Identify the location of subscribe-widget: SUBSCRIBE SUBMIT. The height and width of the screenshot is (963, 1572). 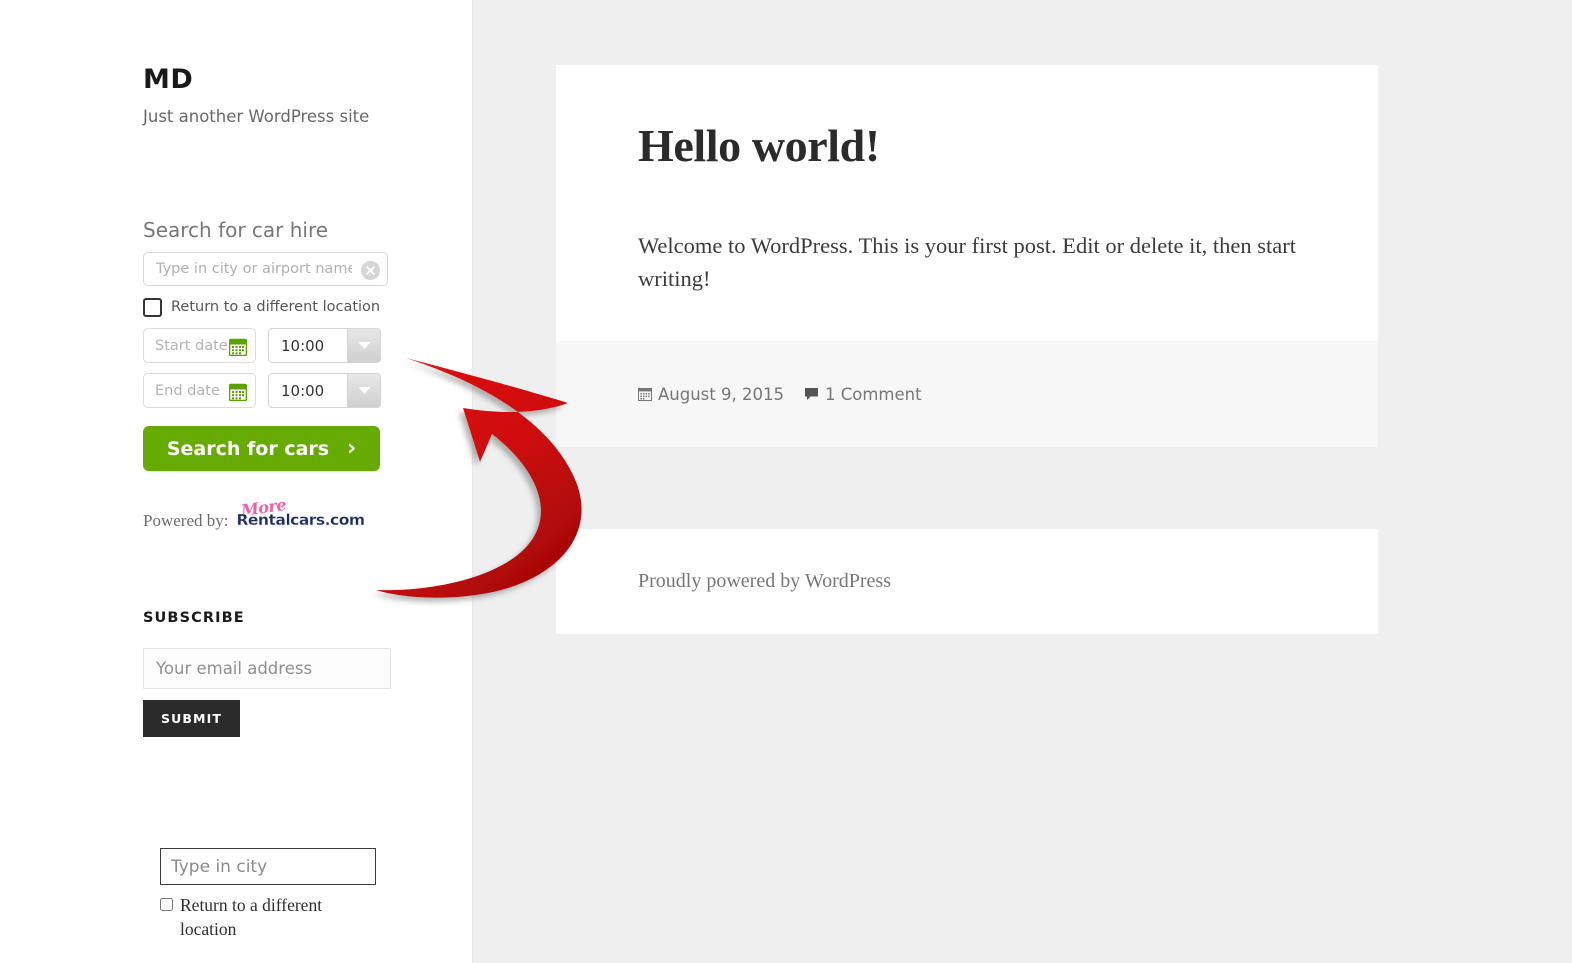
(273, 673).